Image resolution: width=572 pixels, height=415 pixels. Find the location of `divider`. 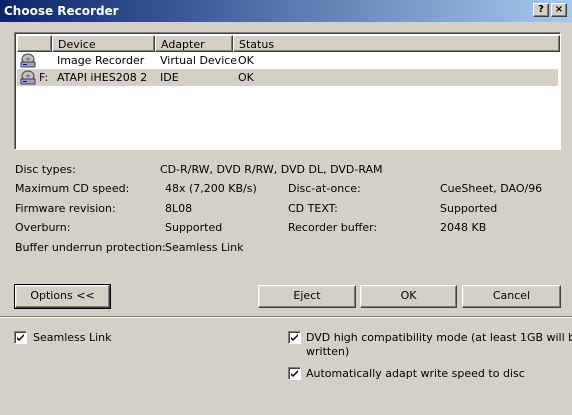

divider is located at coordinates (286, 317).